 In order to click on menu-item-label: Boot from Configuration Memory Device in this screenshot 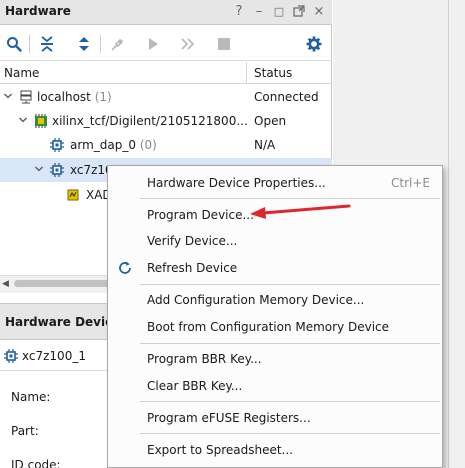, I will do `click(268, 327)`.